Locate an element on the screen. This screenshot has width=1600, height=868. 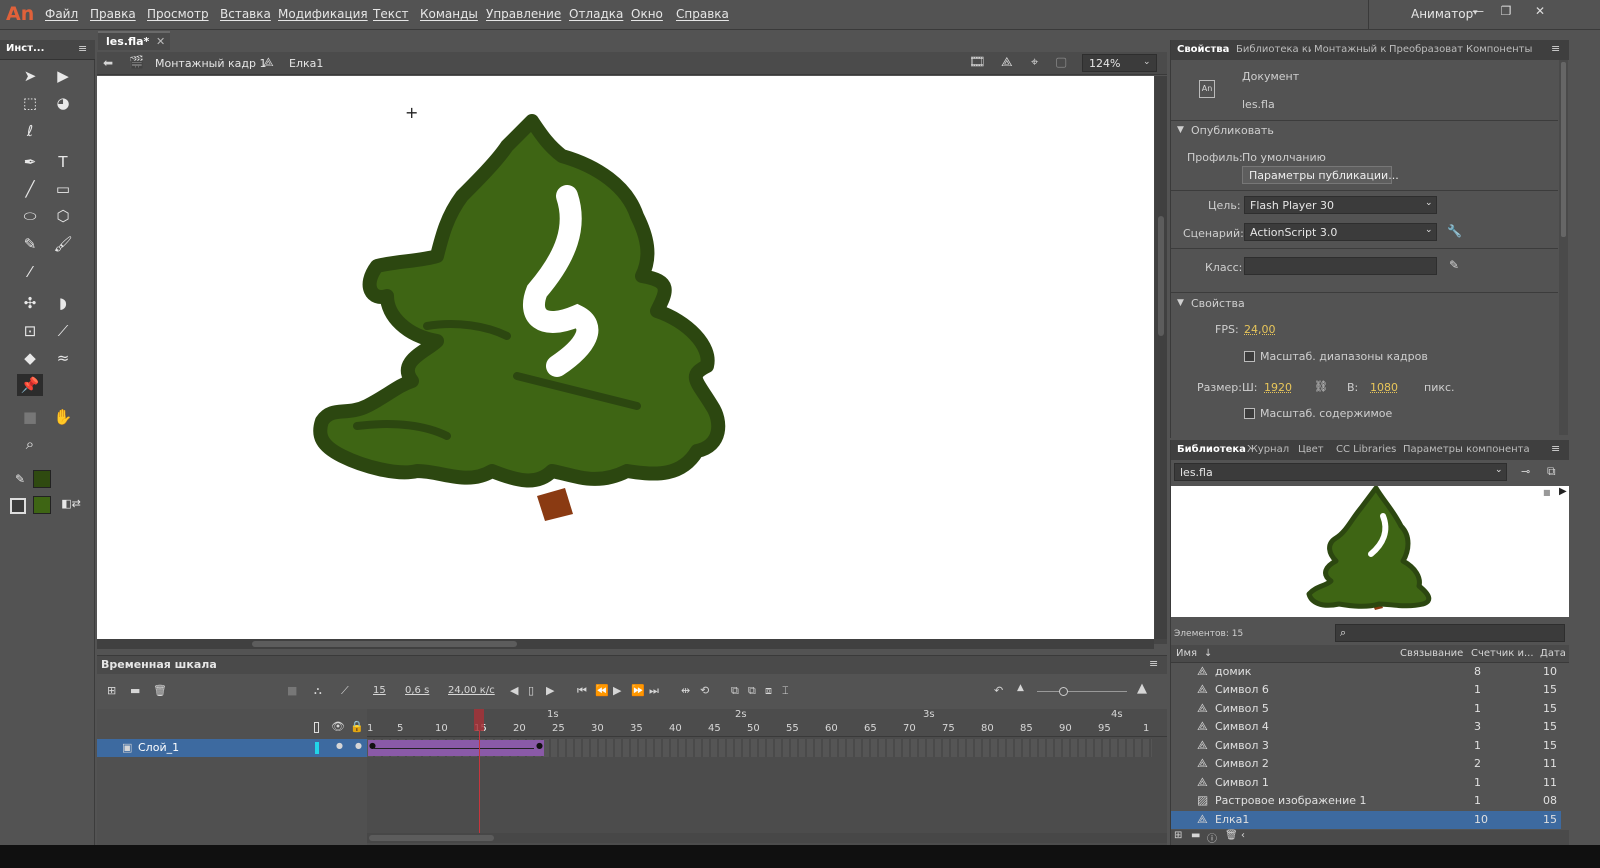
zoom-out-icon: ▲ is located at coordinates (1020, 688).